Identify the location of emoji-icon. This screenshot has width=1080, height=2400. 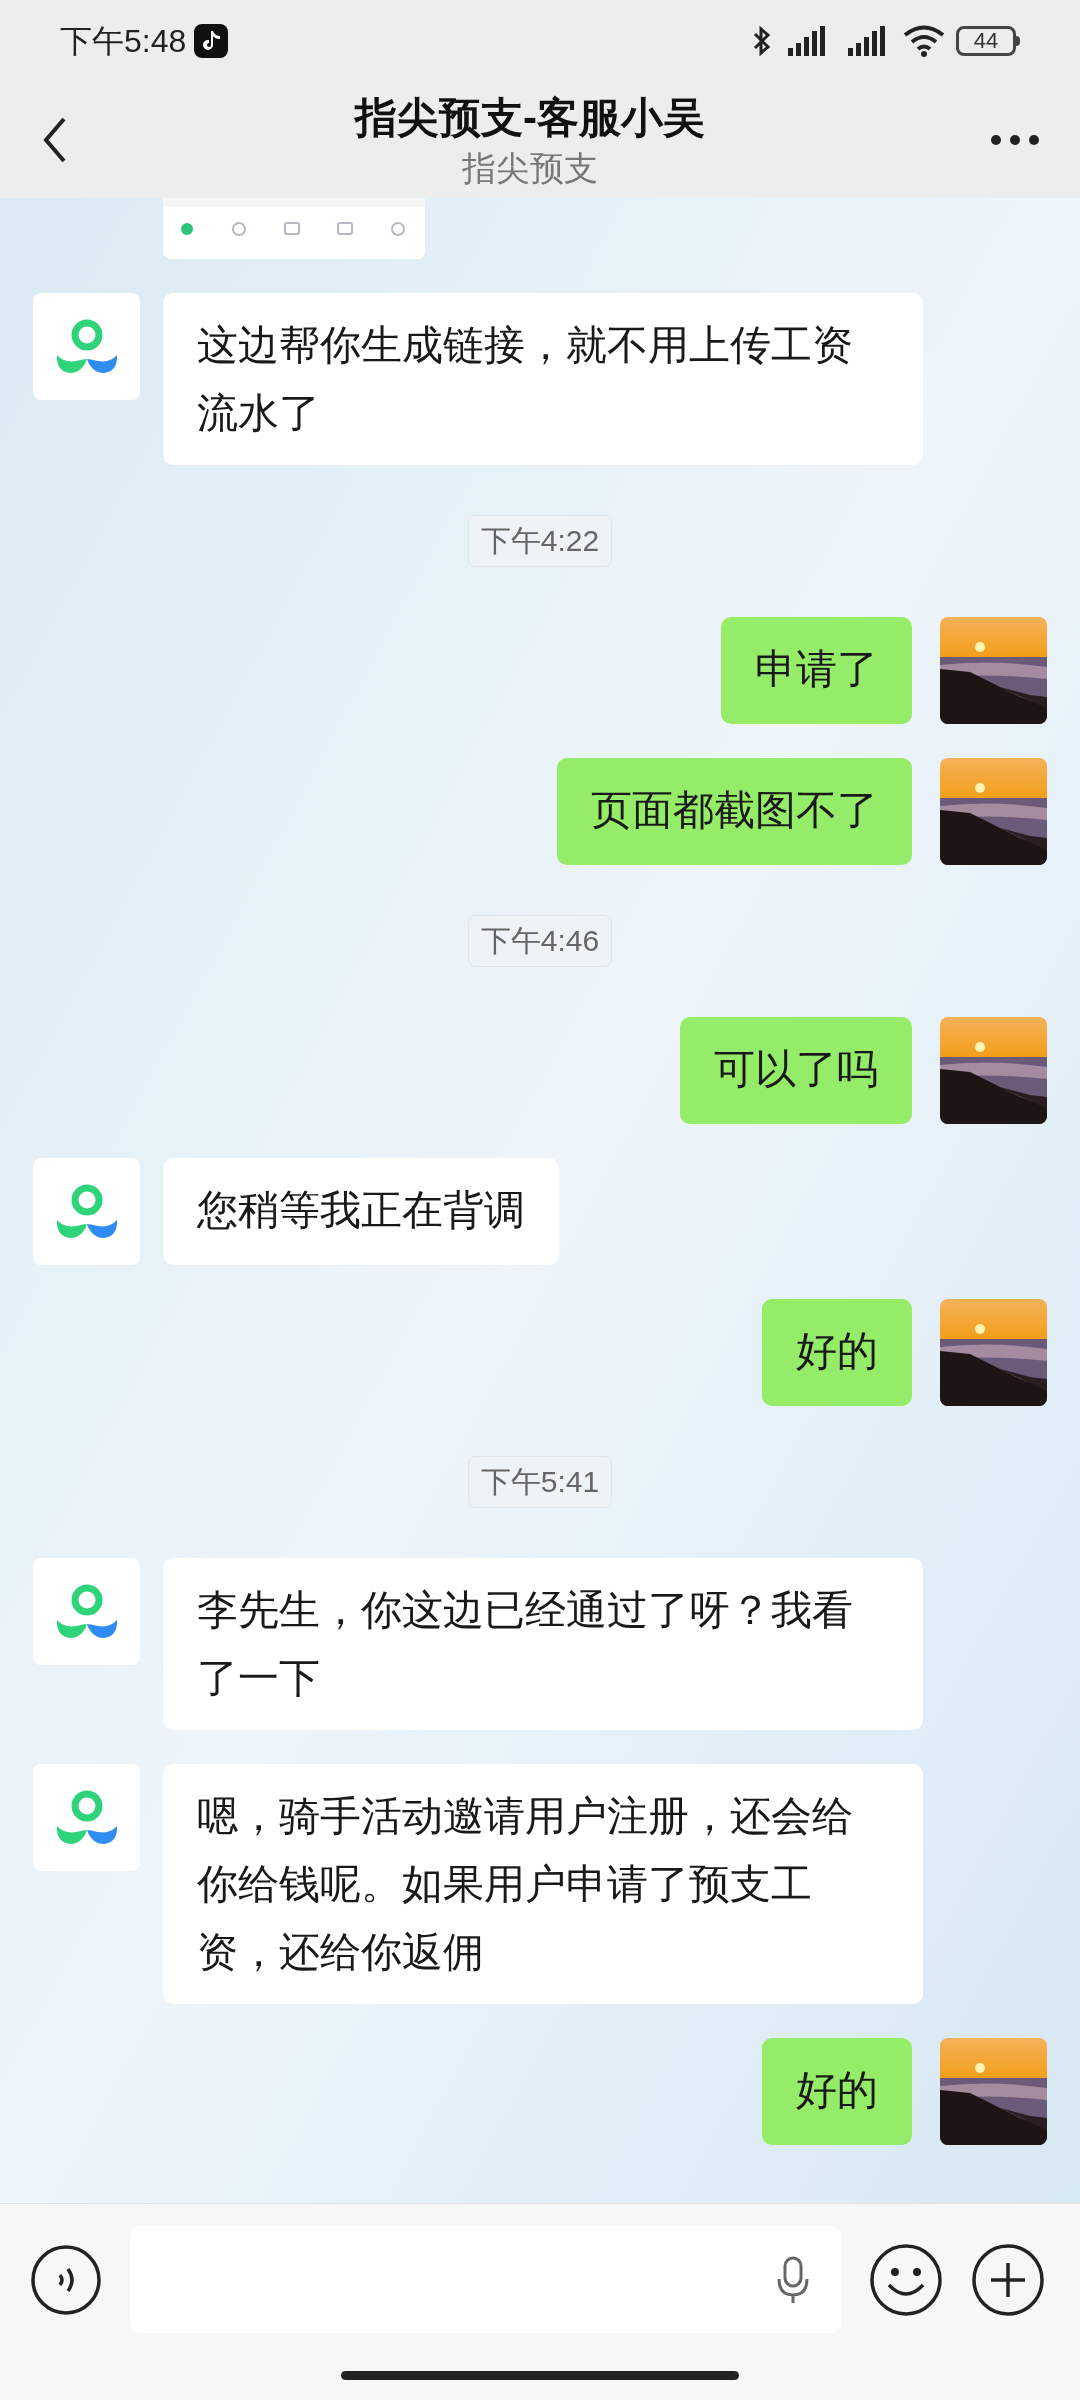
(906, 2279).